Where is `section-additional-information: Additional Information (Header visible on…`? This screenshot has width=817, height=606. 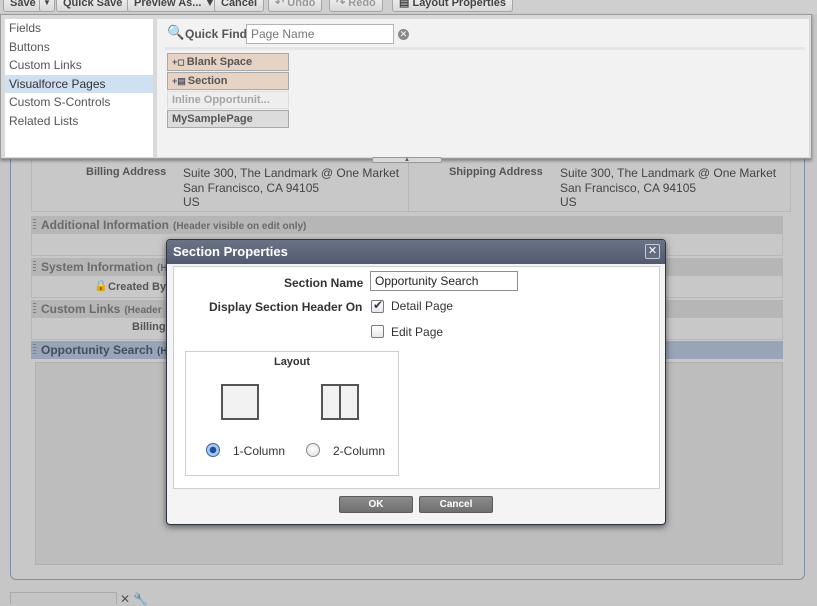
section-additional-information: Additional Information (Header visible on… is located at coordinates (407, 225).